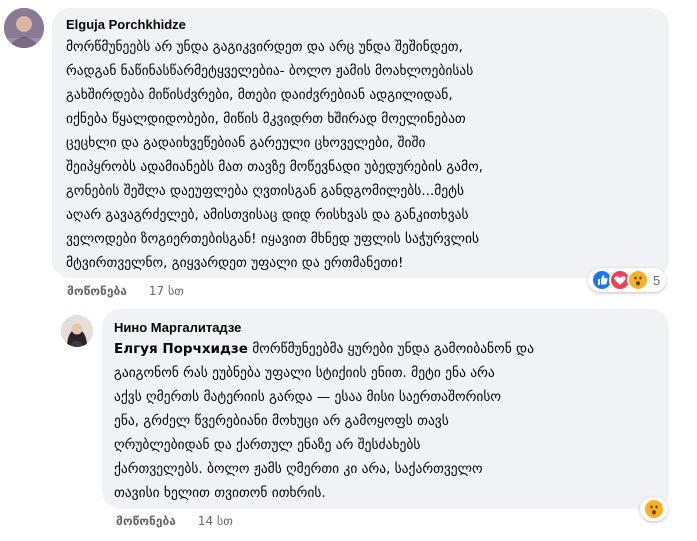 This screenshot has width=697, height=541. What do you see at coordinates (177, 327) in the screenshot?
I see `comment-author: Нино Маргалитадзе` at bounding box center [177, 327].